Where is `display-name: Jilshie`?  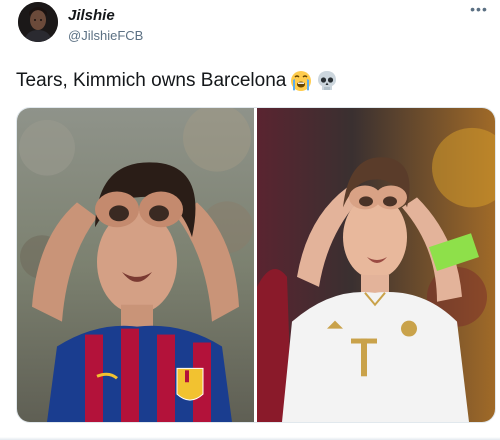
display-name: Jilshie is located at coordinates (105, 16).